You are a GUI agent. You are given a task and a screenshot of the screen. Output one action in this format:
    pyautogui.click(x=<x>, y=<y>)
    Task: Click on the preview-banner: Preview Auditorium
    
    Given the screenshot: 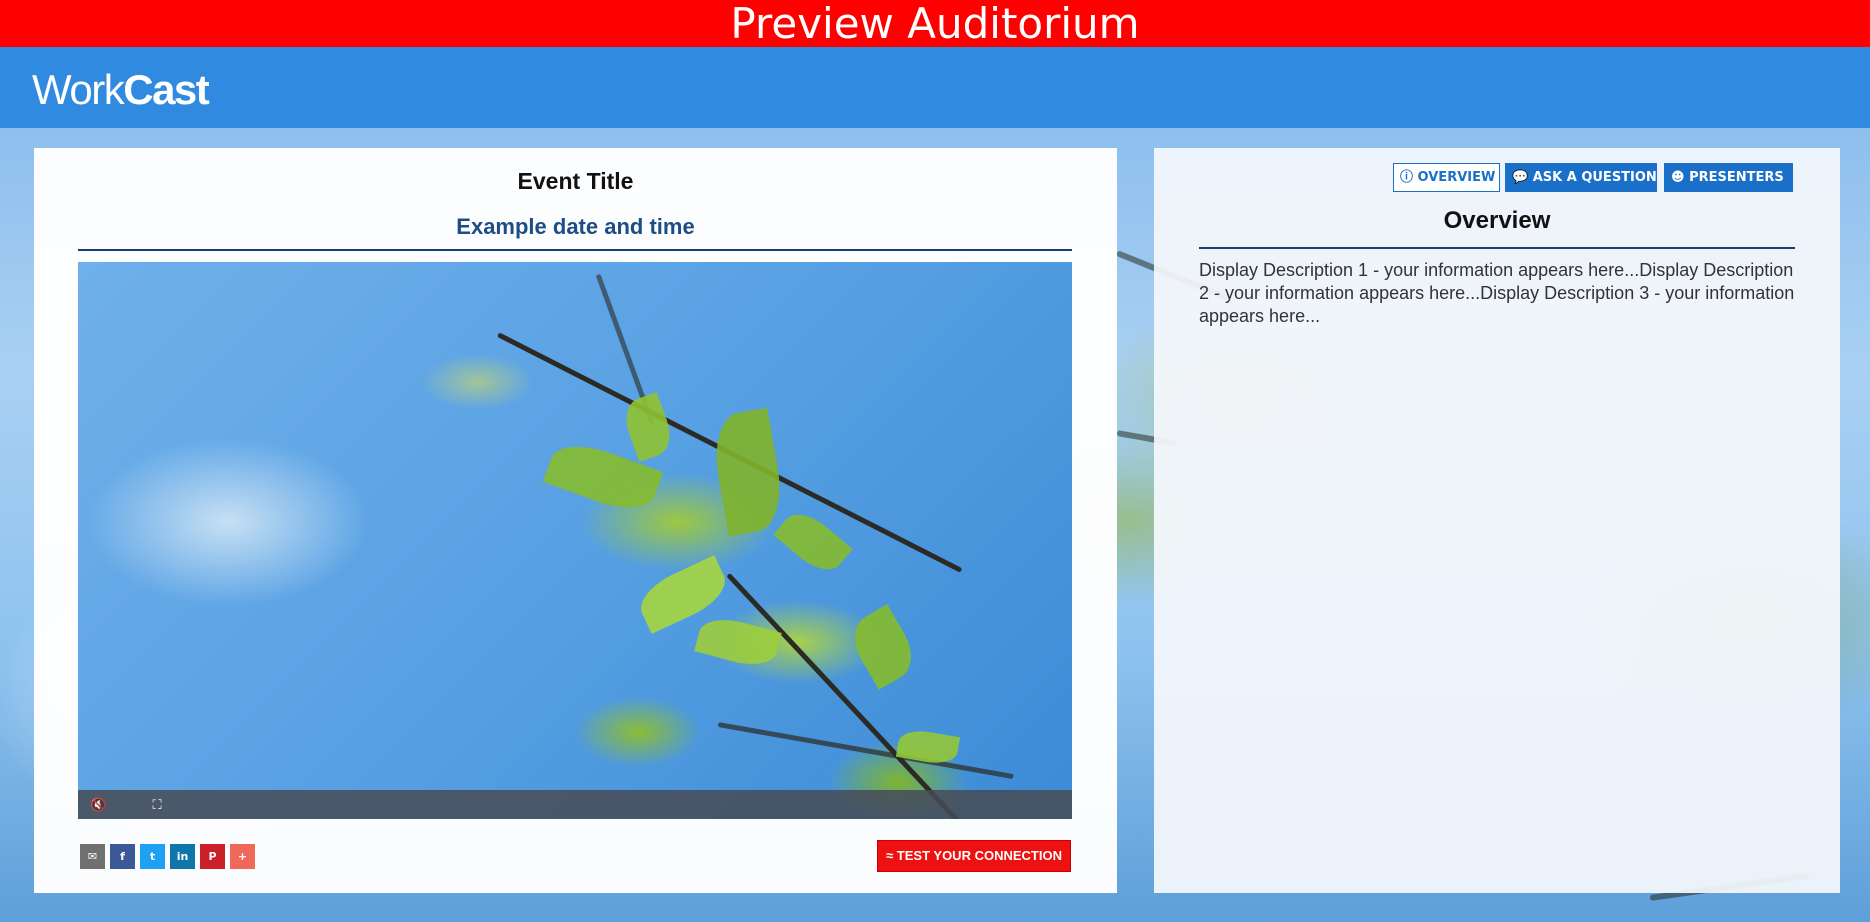 What is the action you would take?
    pyautogui.click(x=935, y=23)
    